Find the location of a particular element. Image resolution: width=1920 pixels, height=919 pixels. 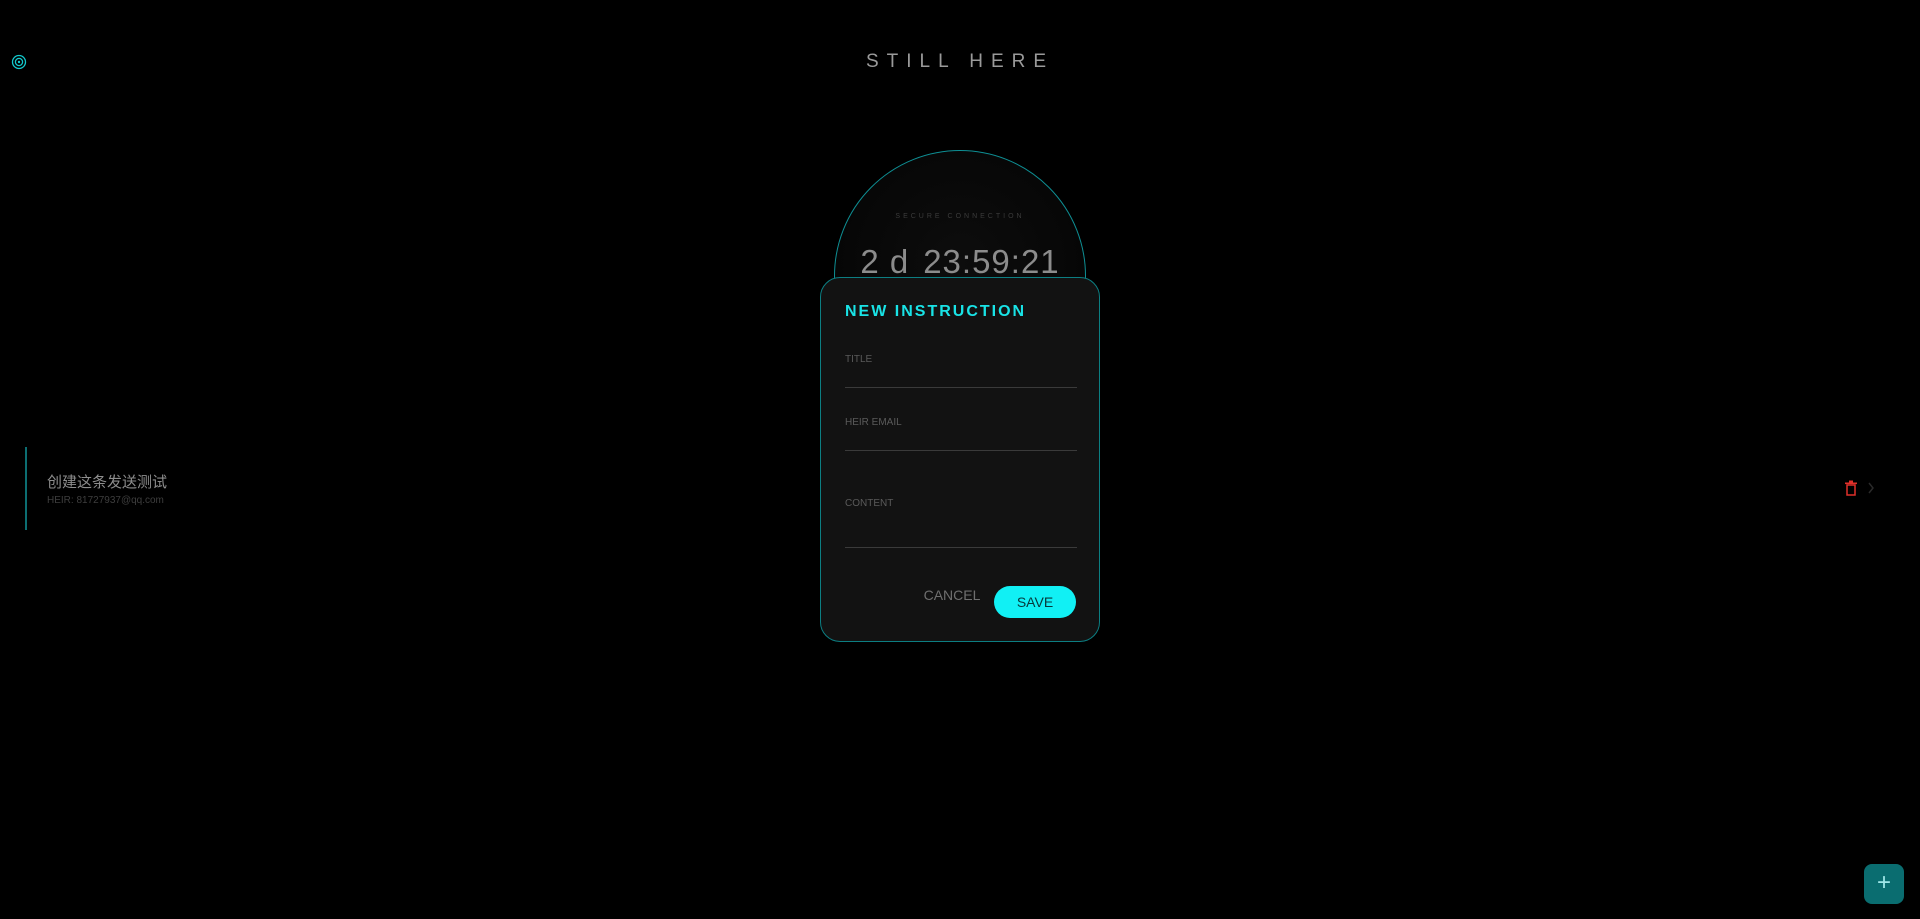

chevron-right-icon is located at coordinates (1871, 489).